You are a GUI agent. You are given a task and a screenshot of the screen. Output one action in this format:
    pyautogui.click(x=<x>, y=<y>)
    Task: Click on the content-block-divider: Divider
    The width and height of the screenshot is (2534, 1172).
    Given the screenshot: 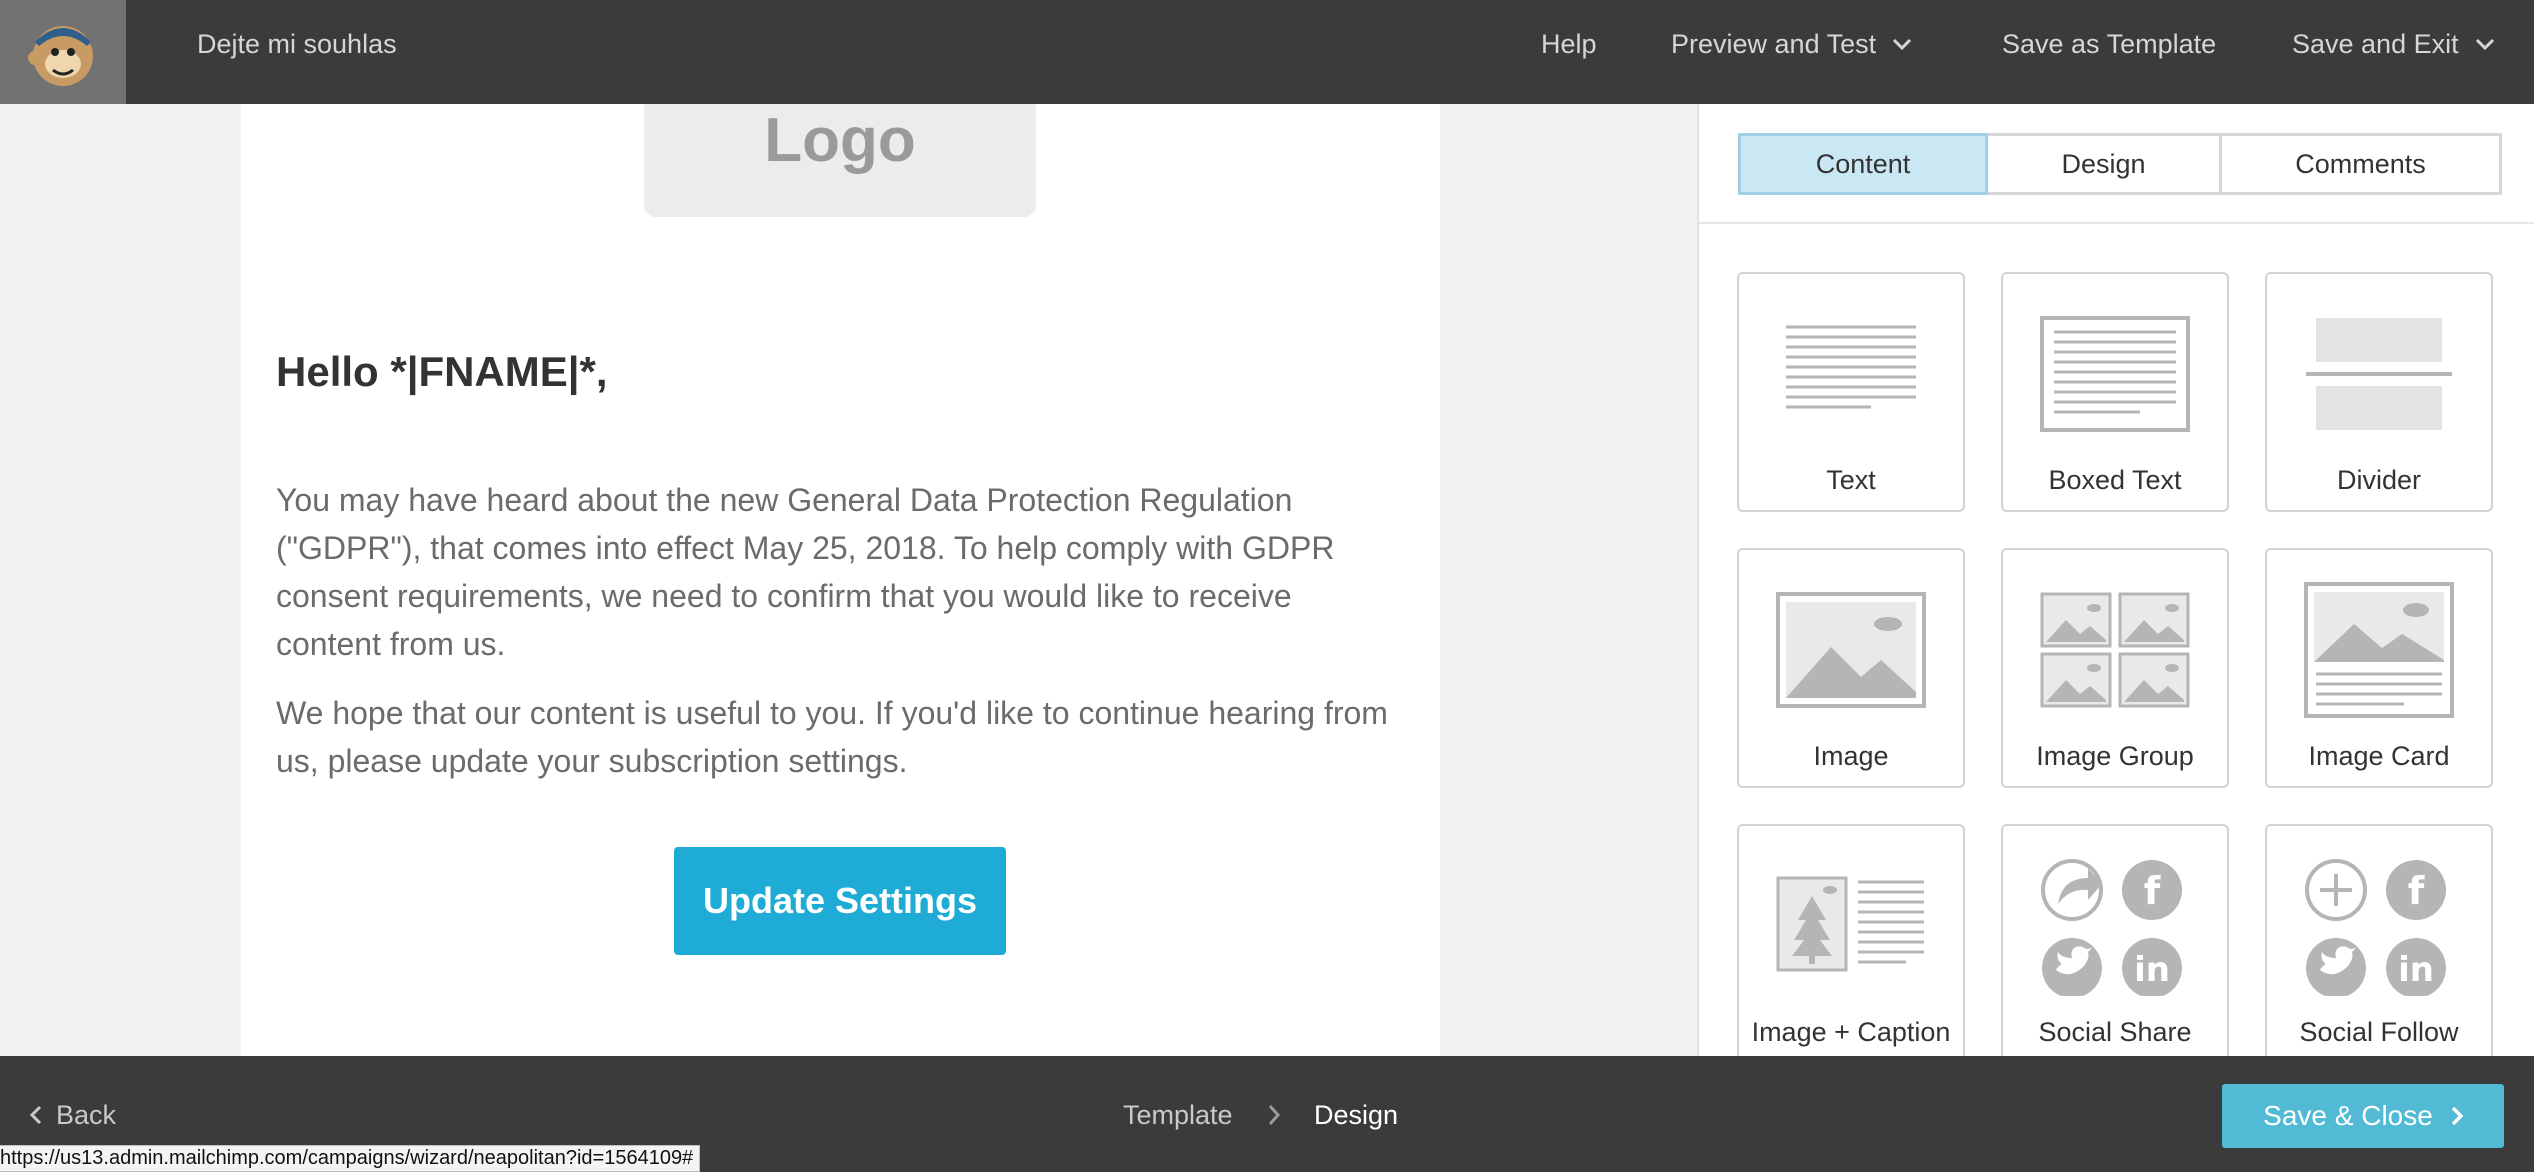 What is the action you would take?
    pyautogui.click(x=2379, y=392)
    